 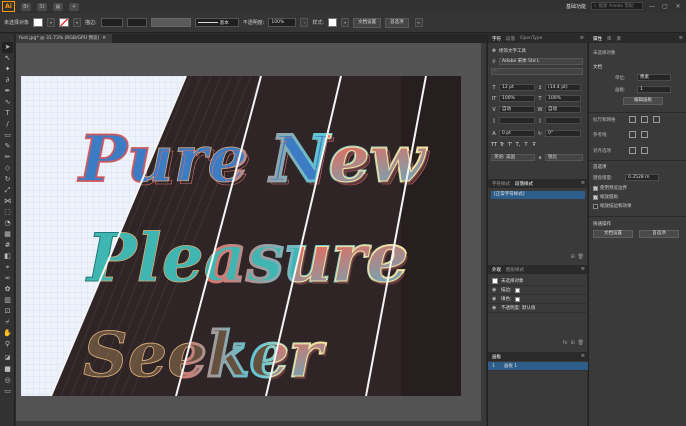 I want to click on opacity-dropdown: ›, so click(x=304, y=22).